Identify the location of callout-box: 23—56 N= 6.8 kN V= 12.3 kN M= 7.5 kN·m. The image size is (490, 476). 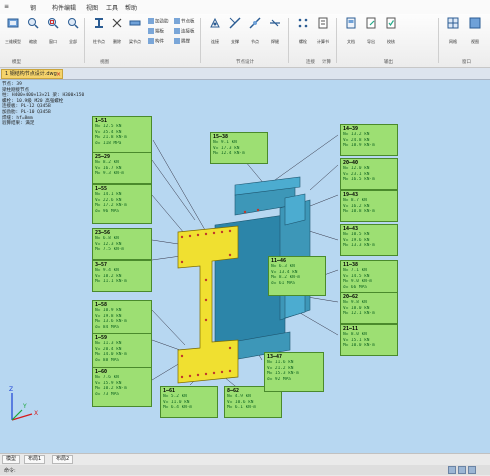
(122, 244).